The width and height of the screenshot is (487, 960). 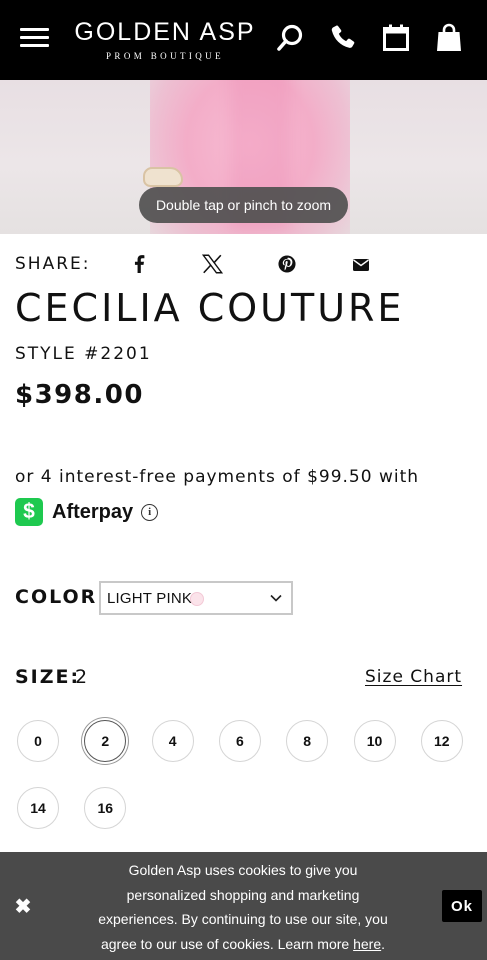 I want to click on shopping-bag-icon, so click(x=449, y=38).